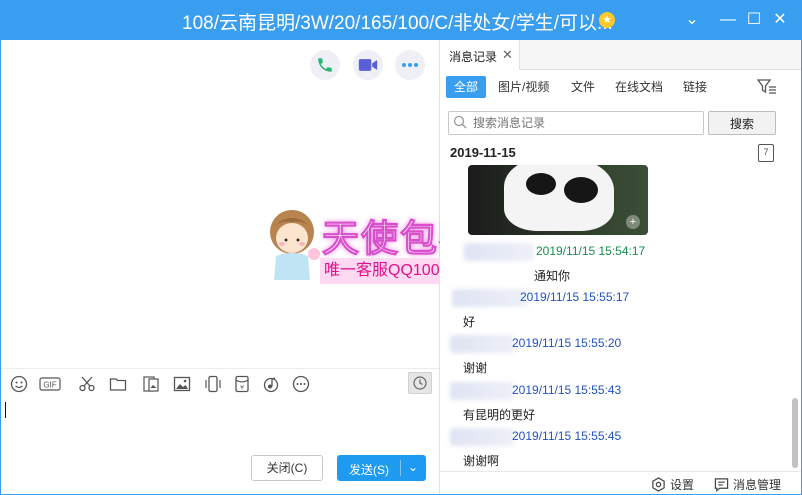 This screenshot has width=802, height=495. What do you see at coordinates (552, 276) in the screenshot?
I see `message-text: 通知你` at bounding box center [552, 276].